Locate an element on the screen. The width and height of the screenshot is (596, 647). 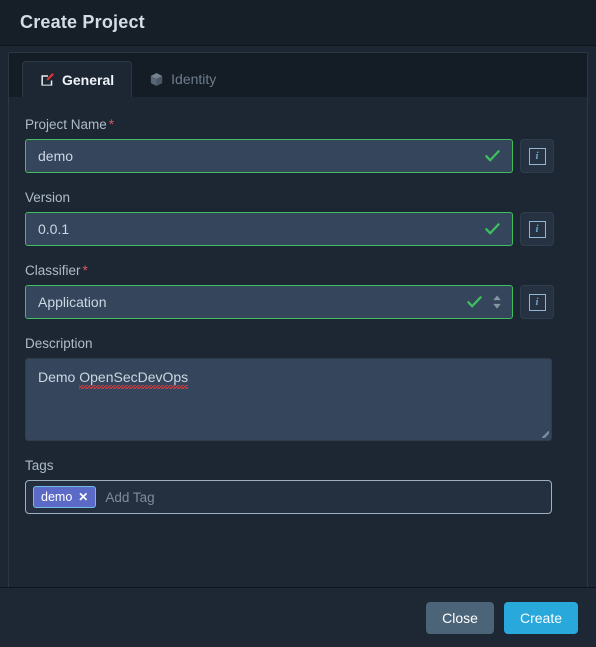
tags-placeholder: Add Tag is located at coordinates (130, 497).